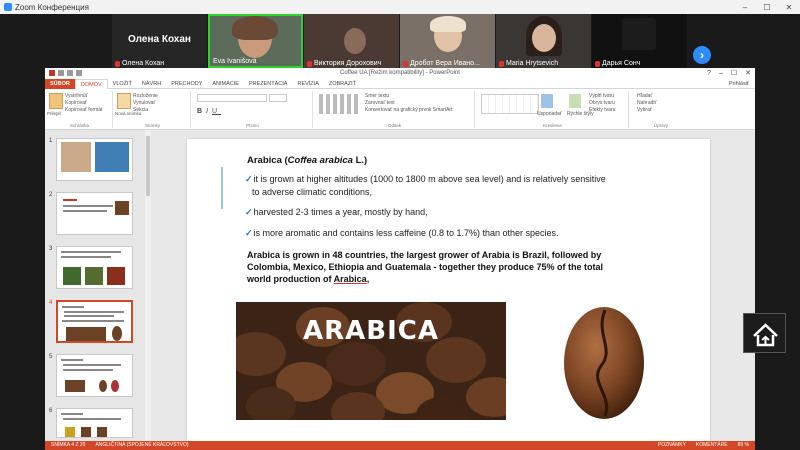 The height and width of the screenshot is (450, 800). What do you see at coordinates (575, 101) in the screenshot?
I see `quick-styles-icon` at bounding box center [575, 101].